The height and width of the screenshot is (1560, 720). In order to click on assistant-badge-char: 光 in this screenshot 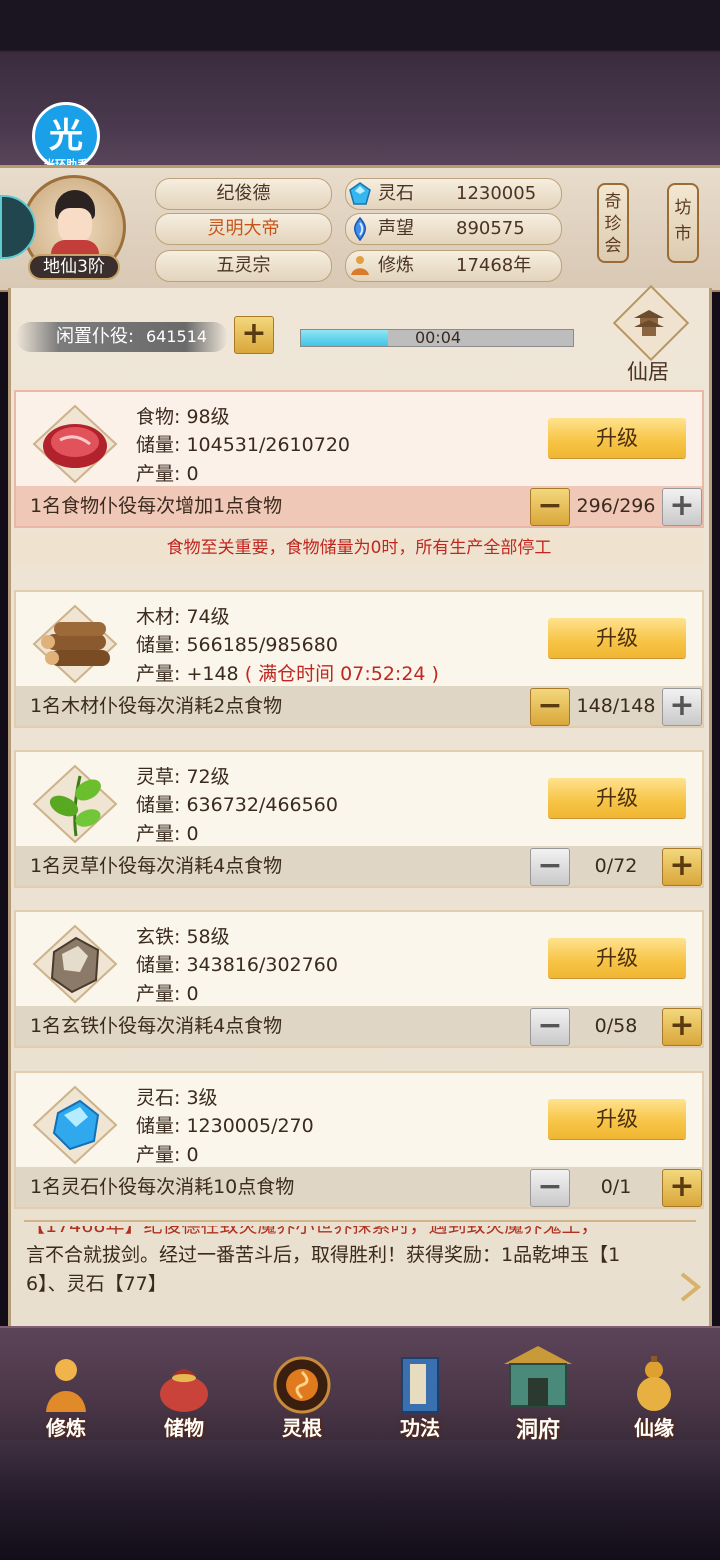, I will do `click(66, 136)`.